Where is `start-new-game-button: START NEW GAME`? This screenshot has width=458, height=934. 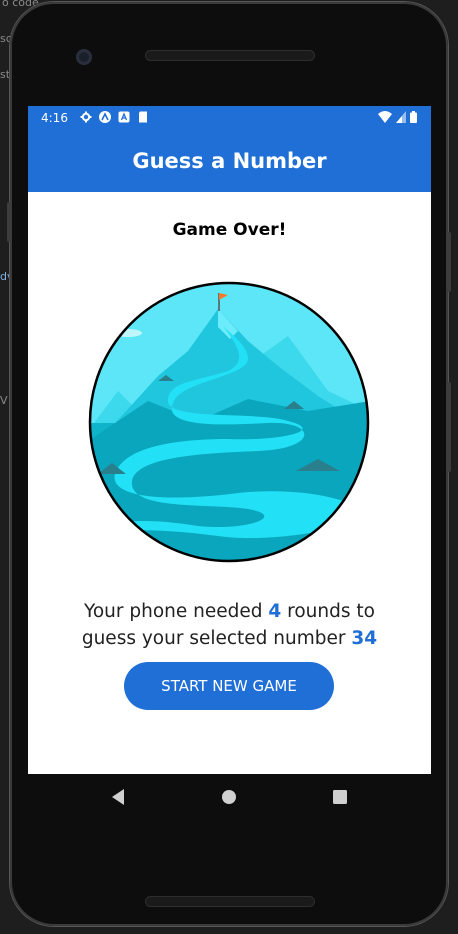 start-new-game-button: START NEW GAME is located at coordinates (229, 686).